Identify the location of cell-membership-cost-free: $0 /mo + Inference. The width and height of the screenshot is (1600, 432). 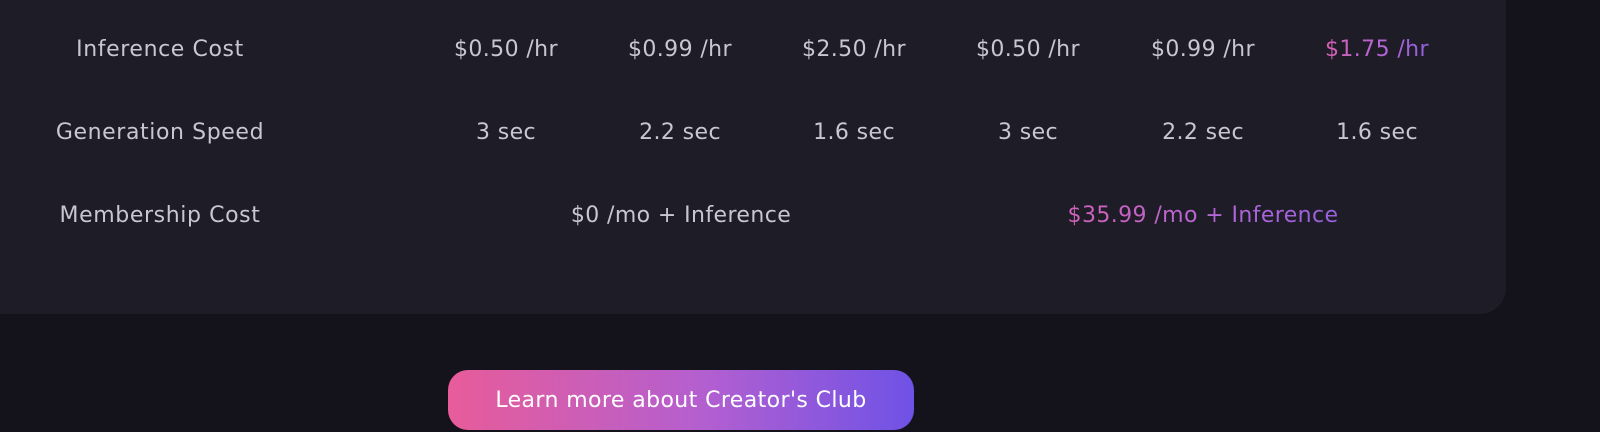
(681, 215).